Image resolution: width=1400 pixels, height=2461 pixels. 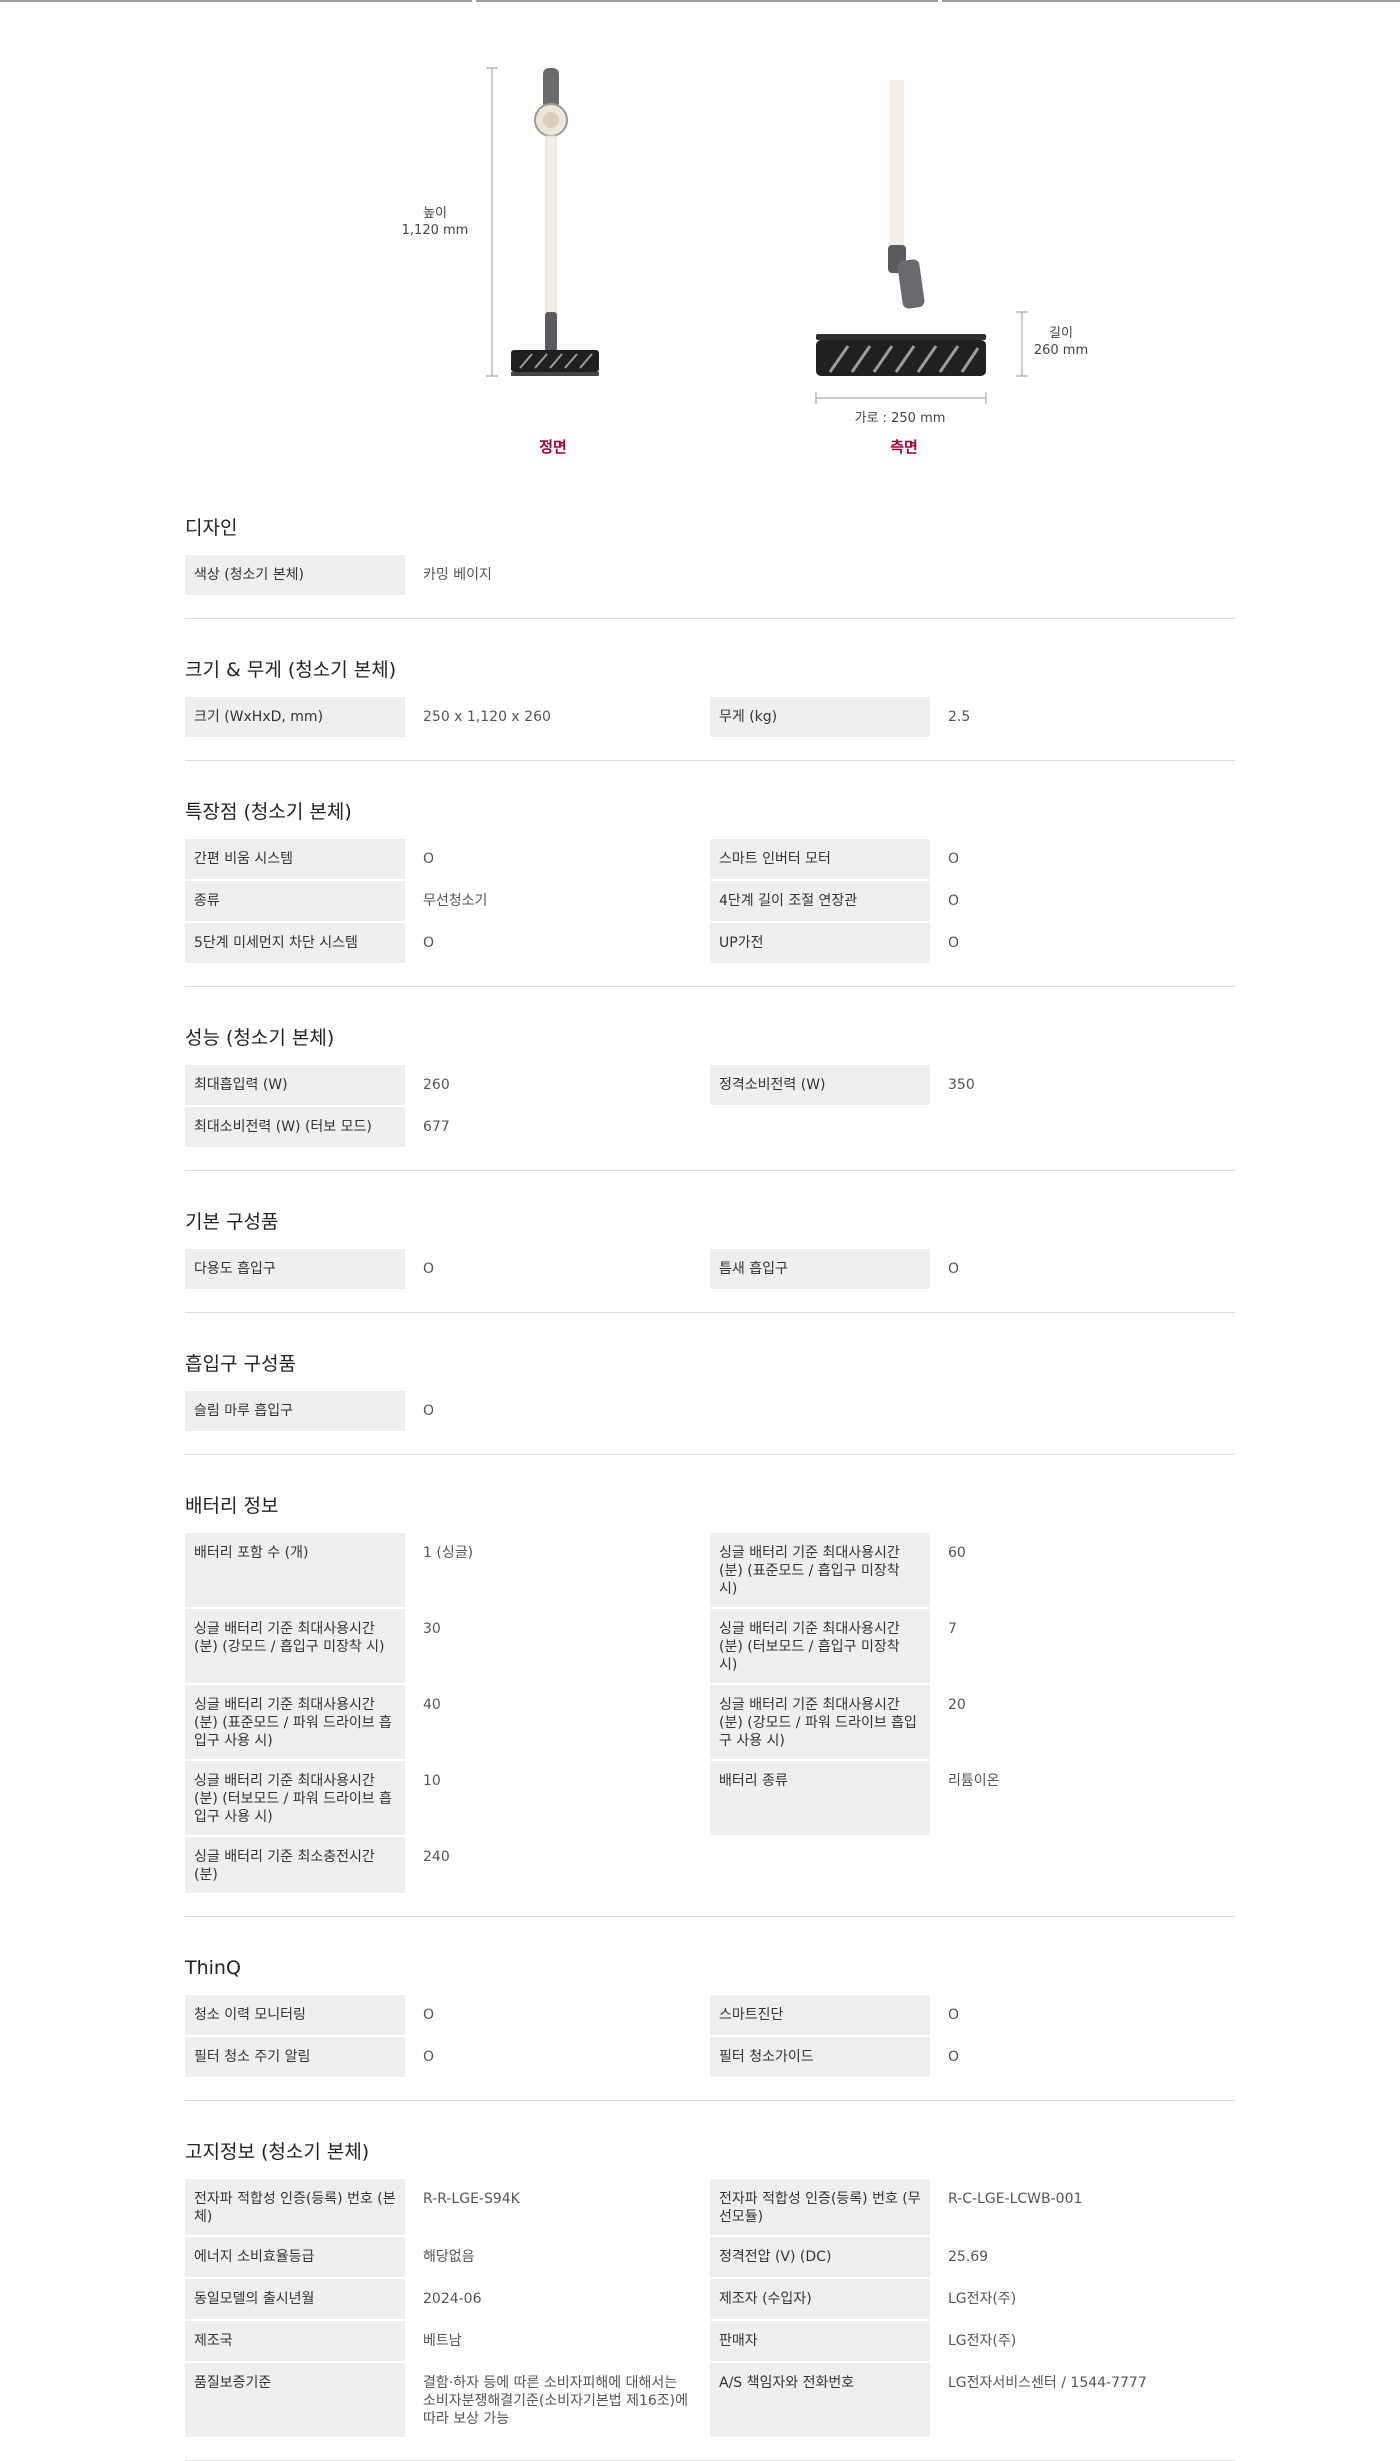 I want to click on spec-section: 디자인색상 (청소기 본체) 카밍 베이지, so click(x=710, y=567).